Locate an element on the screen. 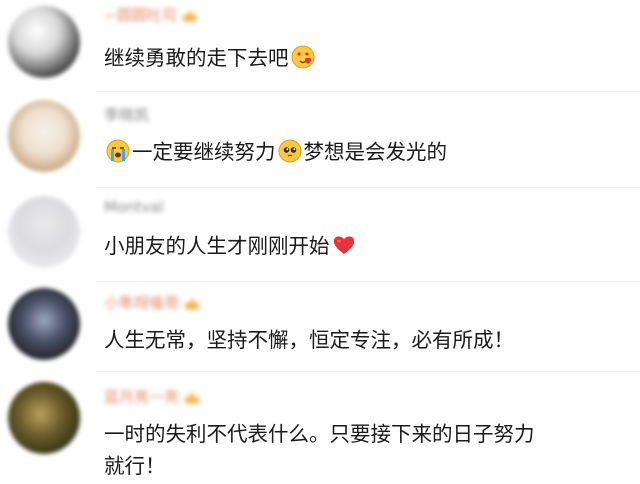 The image size is (640, 484). comment-text: 继续勇敢的走下去吧 is located at coordinates (210, 58).